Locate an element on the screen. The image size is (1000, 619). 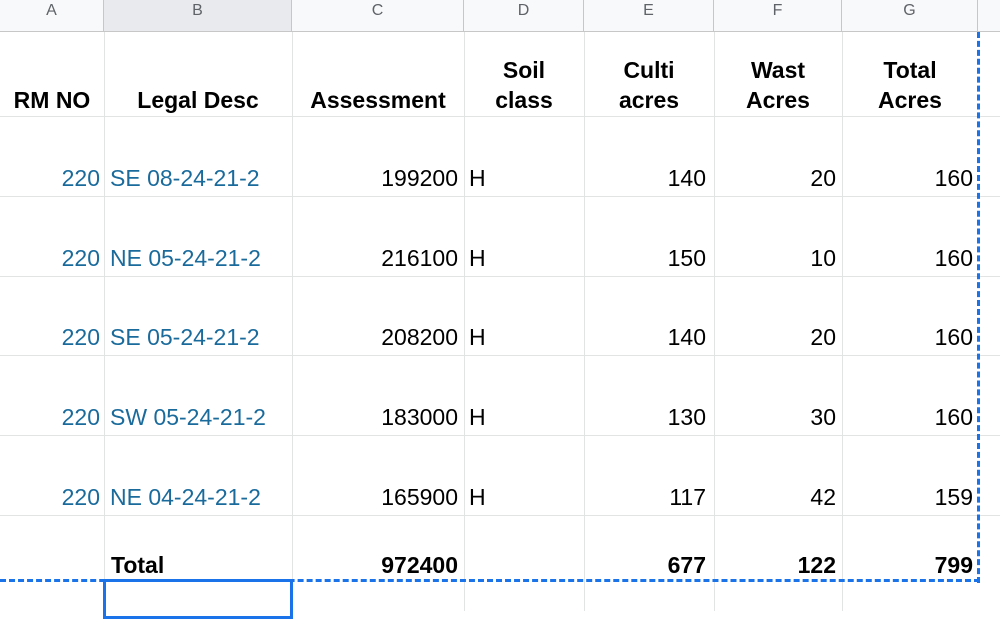
assessment-cell: 208200 is located at coordinates (375, 337).